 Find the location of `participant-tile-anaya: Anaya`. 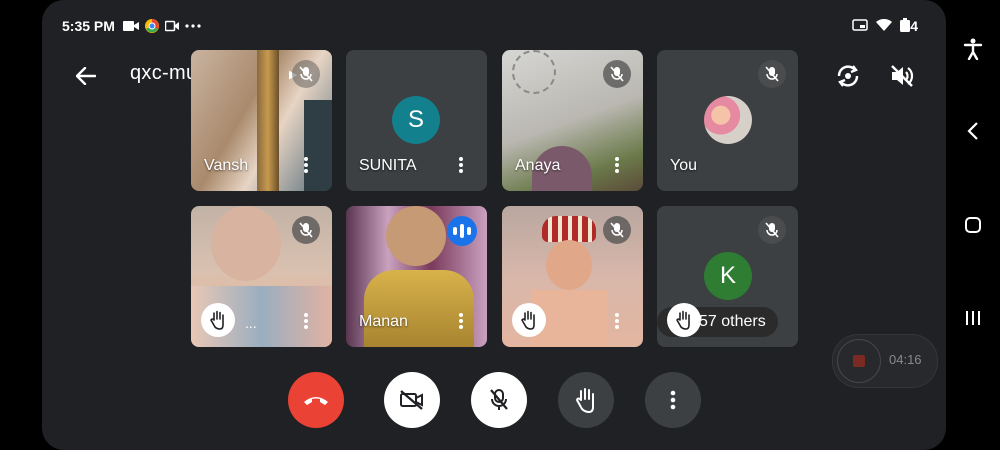

participant-tile-anaya: Anaya is located at coordinates (572, 120).